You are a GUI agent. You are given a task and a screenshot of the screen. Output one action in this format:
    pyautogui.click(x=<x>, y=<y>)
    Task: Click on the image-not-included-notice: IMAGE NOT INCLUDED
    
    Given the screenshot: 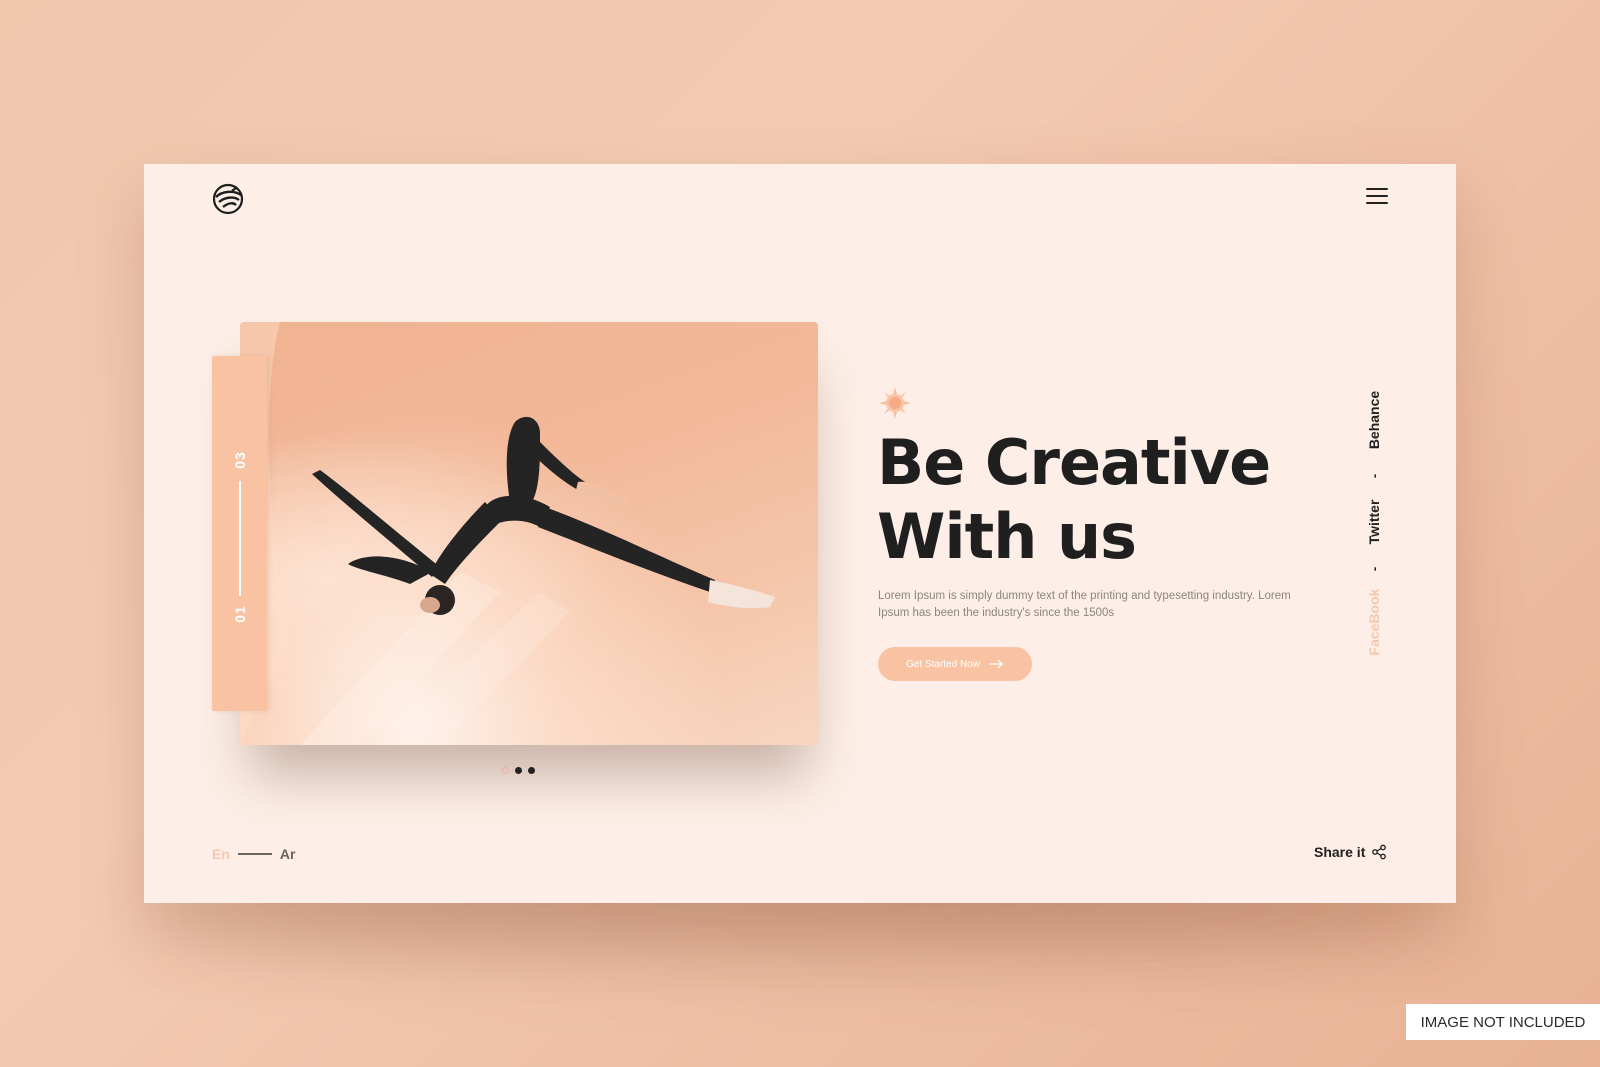 What is the action you would take?
    pyautogui.click(x=1503, y=1022)
    